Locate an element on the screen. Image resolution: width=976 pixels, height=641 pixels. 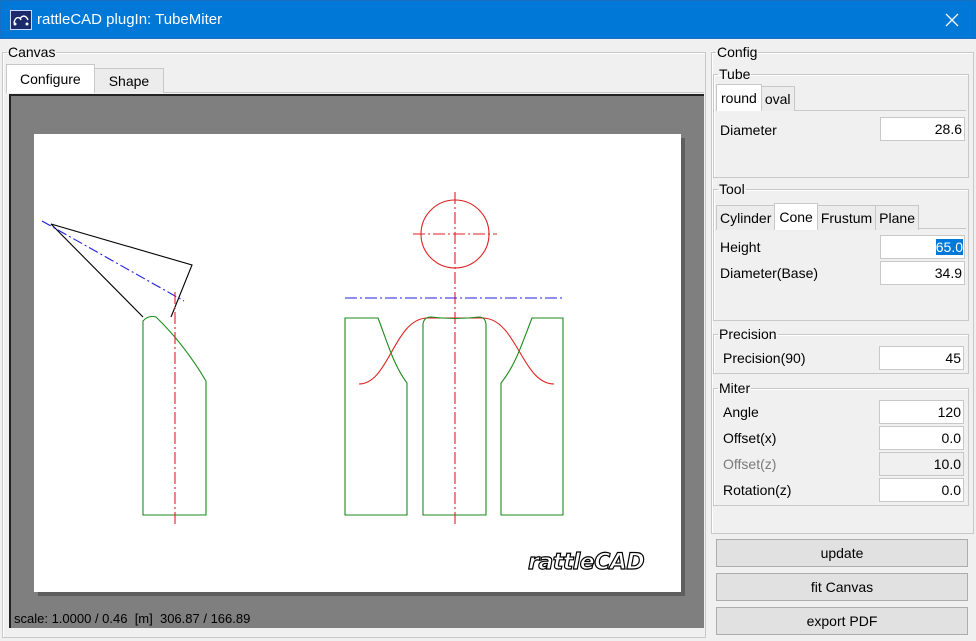
angle-input is located at coordinates (921, 412).